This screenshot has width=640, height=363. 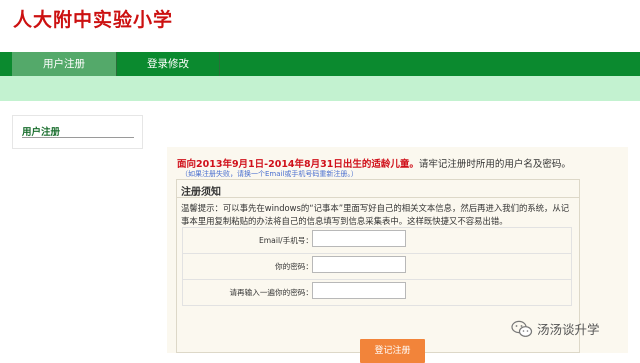 What do you see at coordinates (93, 20) in the screenshot?
I see `site-title: 人大附中实验小学` at bounding box center [93, 20].